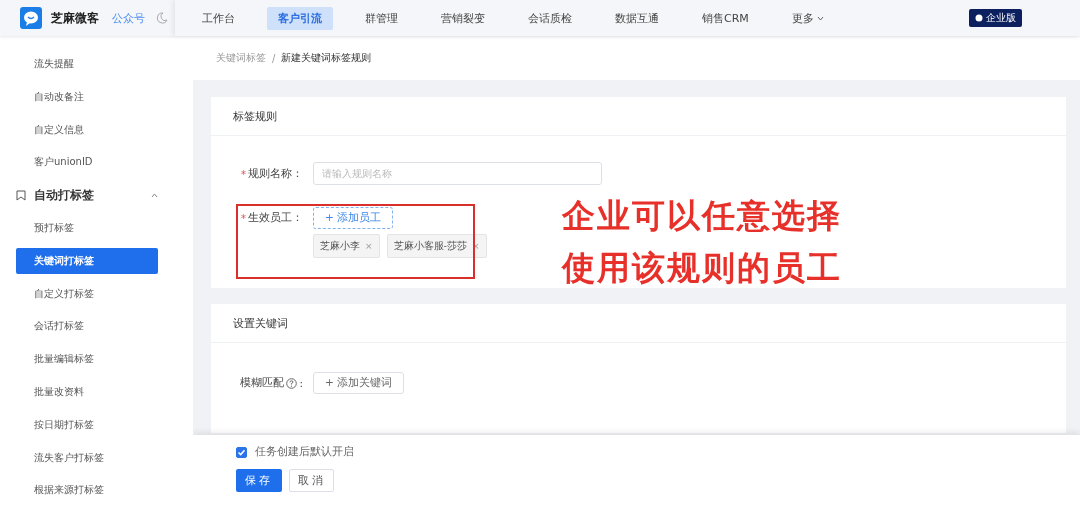 The image size is (1080, 507). Describe the element at coordinates (359, 383) in the screenshot. I see `add-keyword-button: + 添加关键词` at that location.